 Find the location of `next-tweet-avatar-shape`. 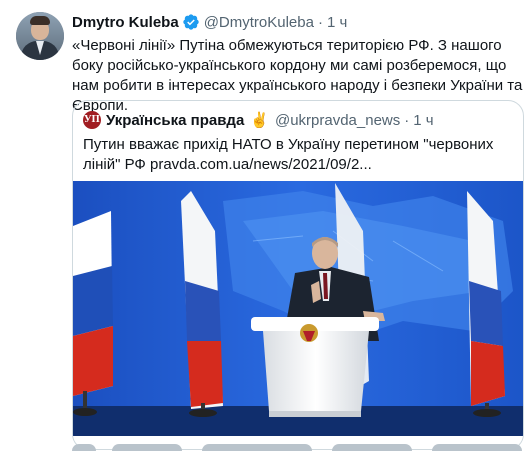

next-tweet-avatar-shape is located at coordinates (84, 447).